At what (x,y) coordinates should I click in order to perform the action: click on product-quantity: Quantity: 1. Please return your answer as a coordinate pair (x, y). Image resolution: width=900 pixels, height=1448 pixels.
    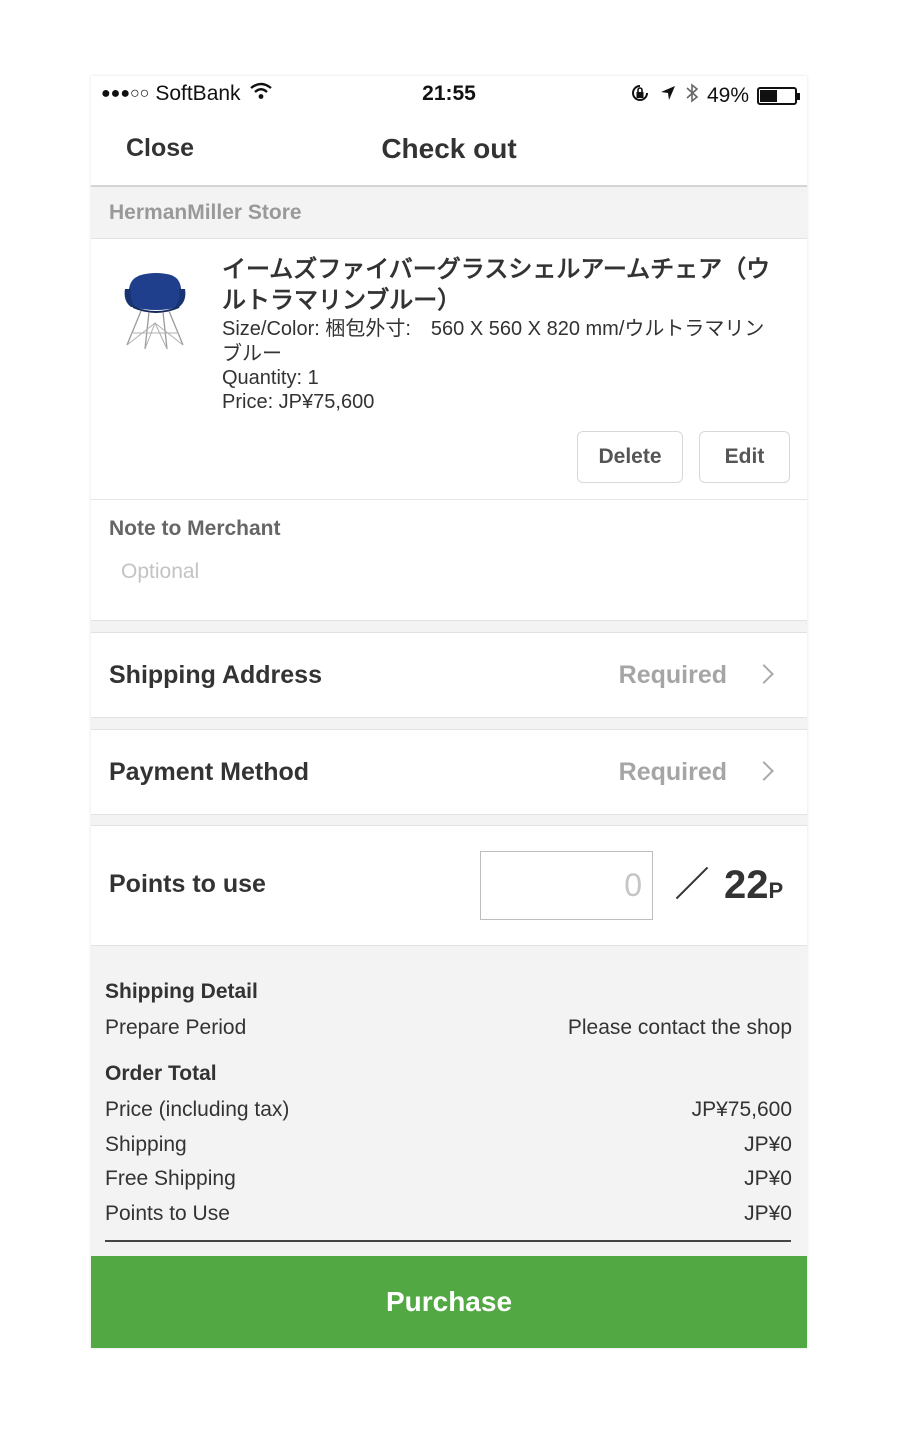
    Looking at the image, I should click on (270, 378).